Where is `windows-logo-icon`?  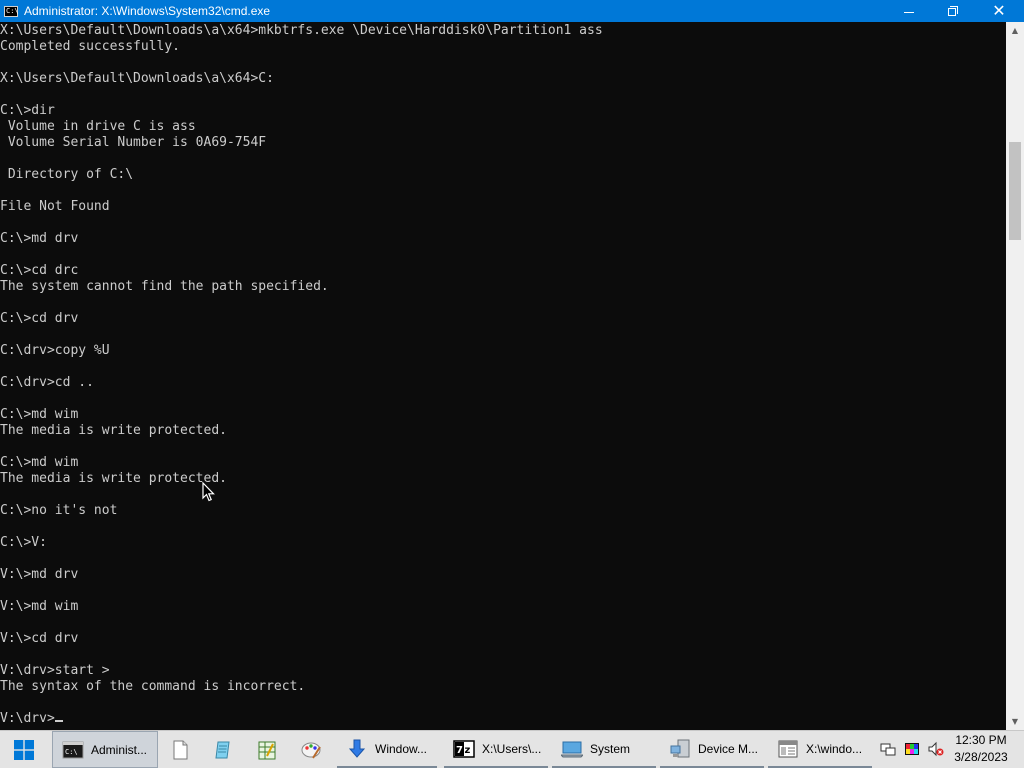
windows-logo-icon is located at coordinates (24, 749).